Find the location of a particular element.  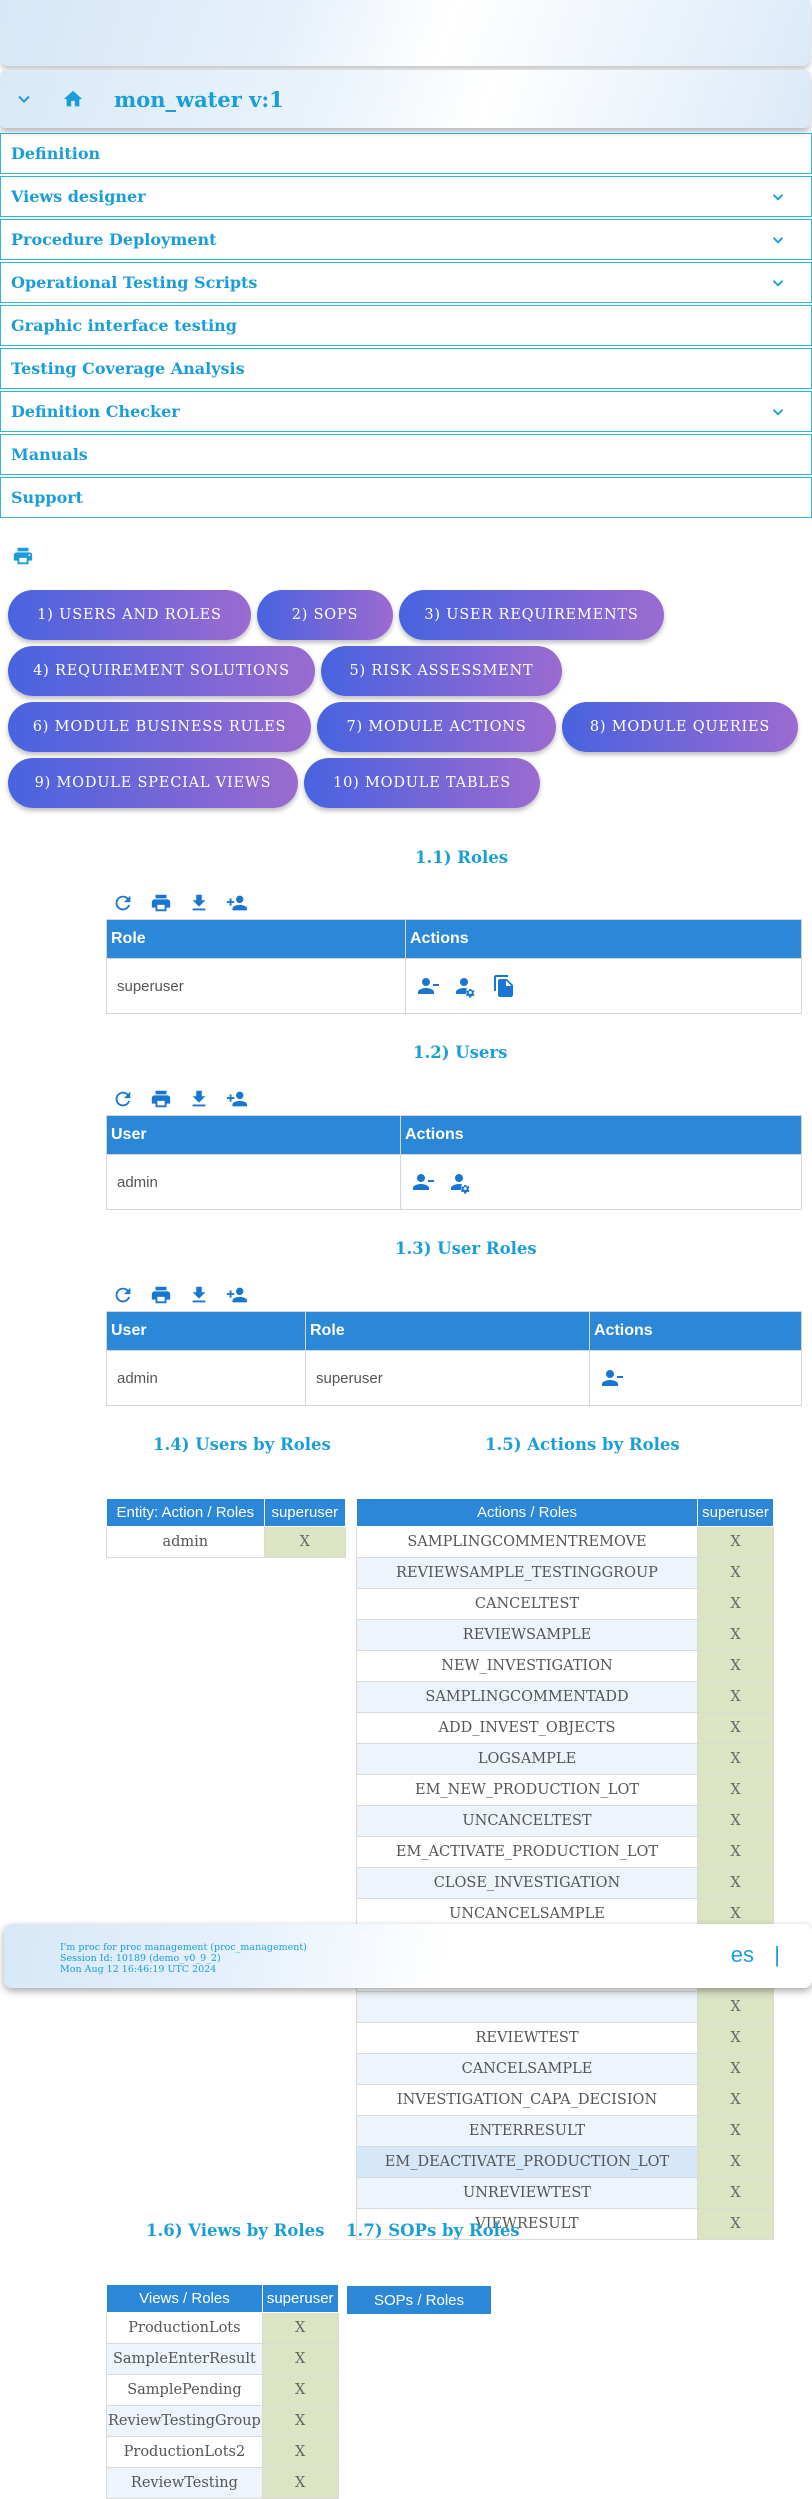

menu-item: Definition is located at coordinates (406, 153).